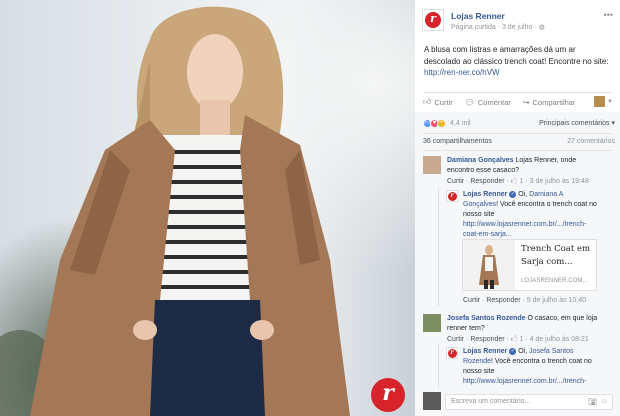  I want to click on current-user-avatar, so click(432, 401).